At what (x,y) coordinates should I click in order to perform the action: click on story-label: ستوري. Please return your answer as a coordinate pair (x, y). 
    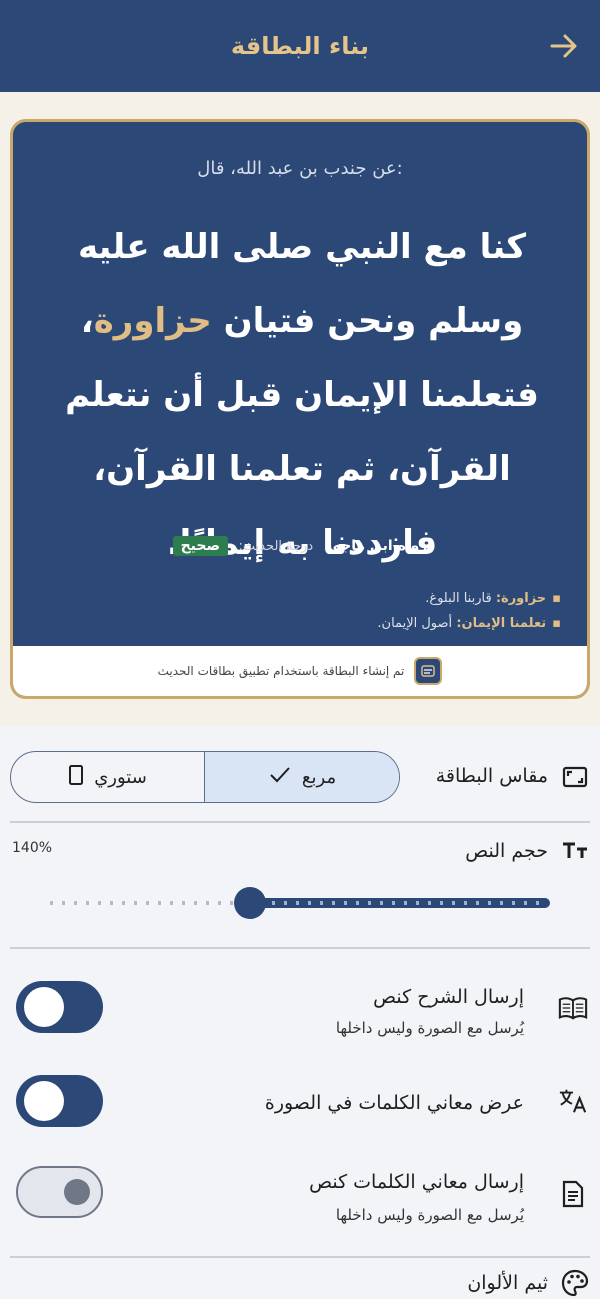
    Looking at the image, I should click on (120, 777).